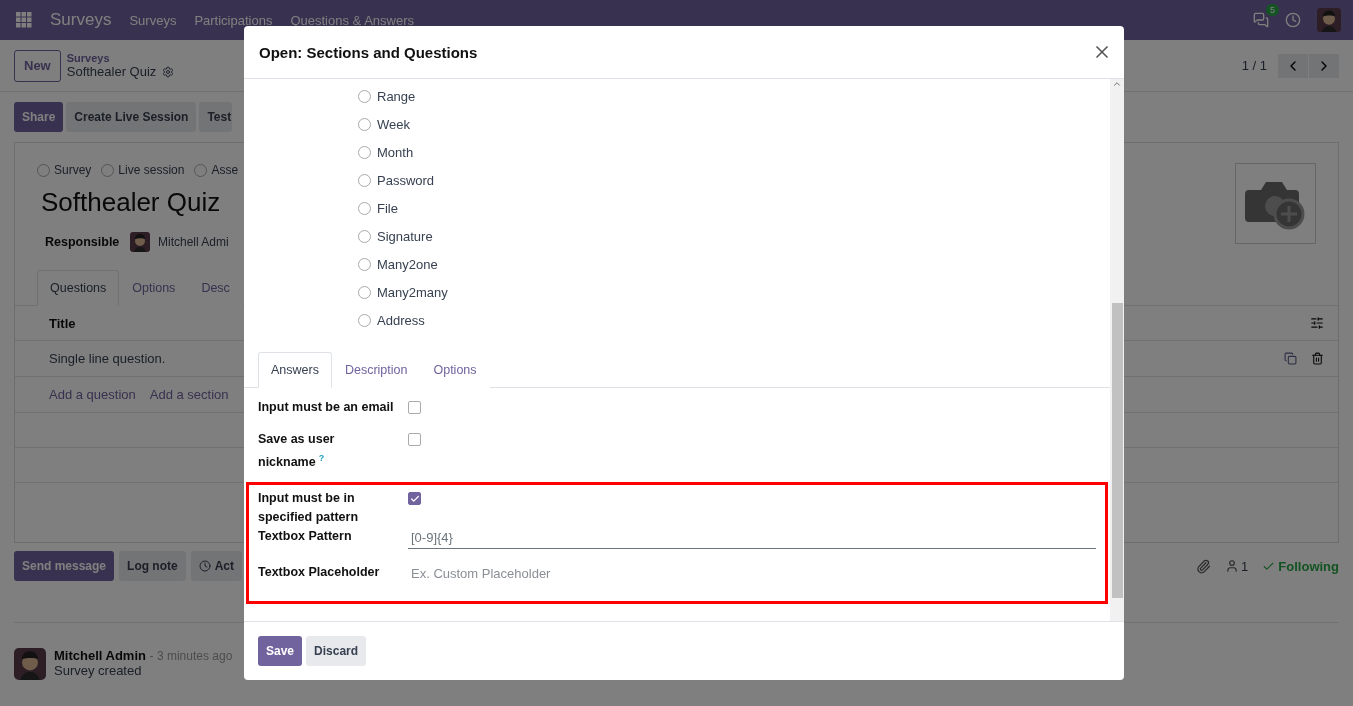  I want to click on action-button: Create Live Session, so click(131, 117).